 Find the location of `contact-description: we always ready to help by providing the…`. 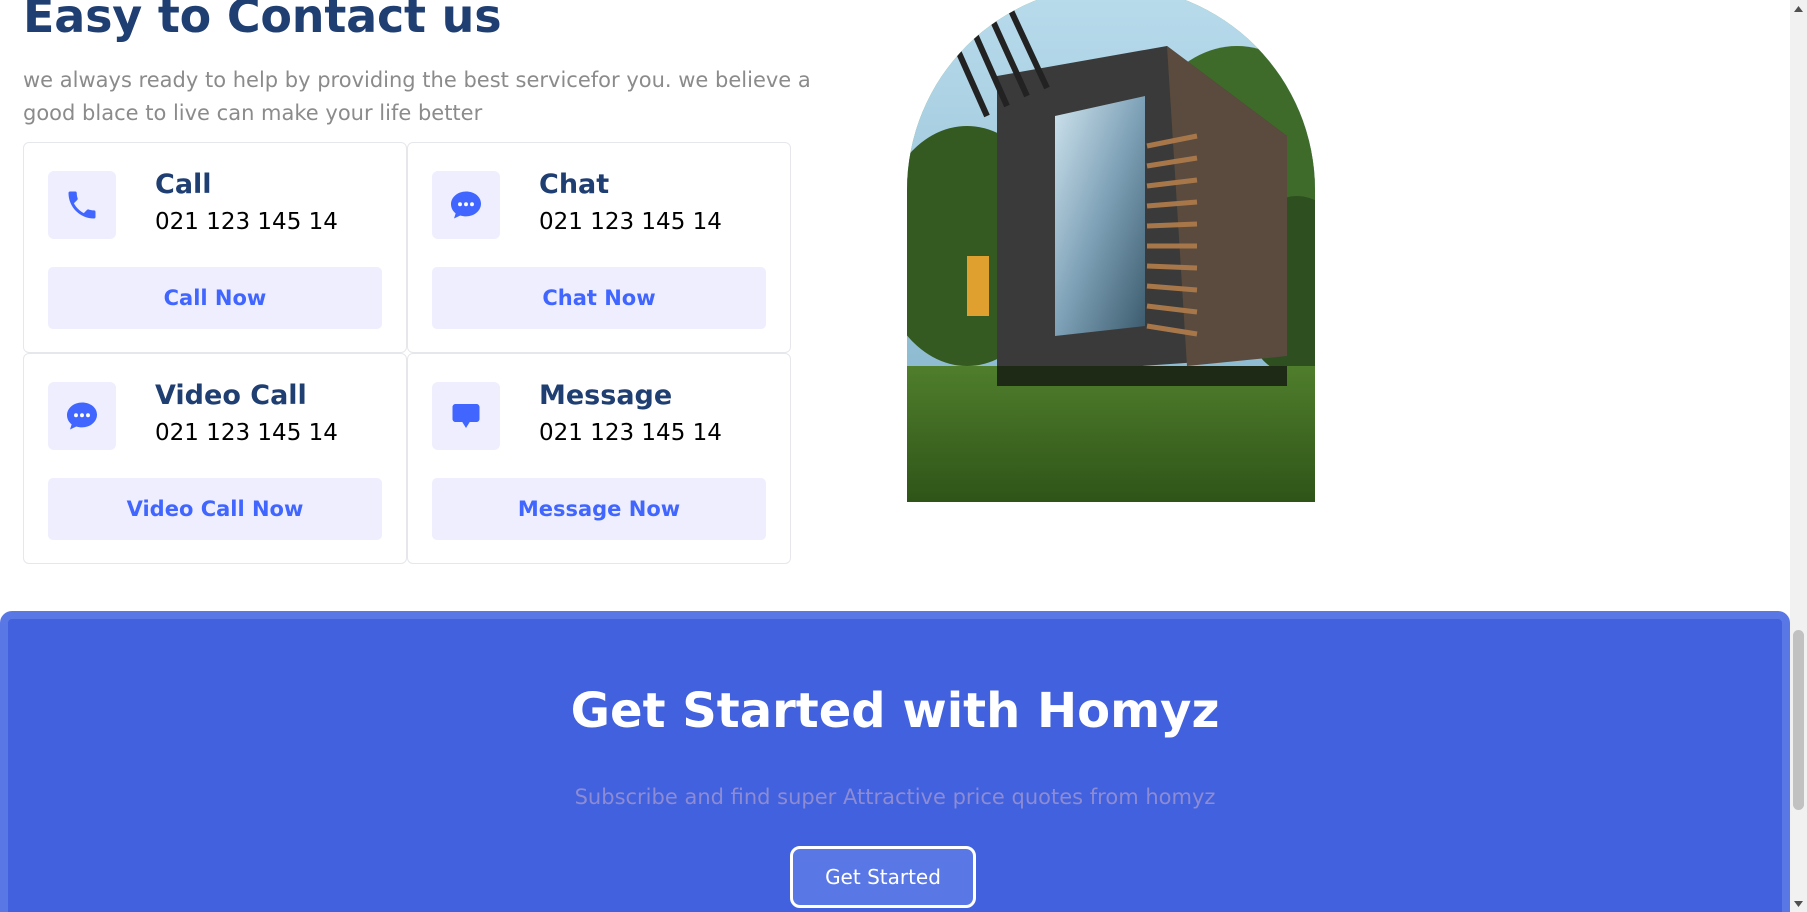

contact-description: we always ready to help by providing the… is located at coordinates (417, 96).